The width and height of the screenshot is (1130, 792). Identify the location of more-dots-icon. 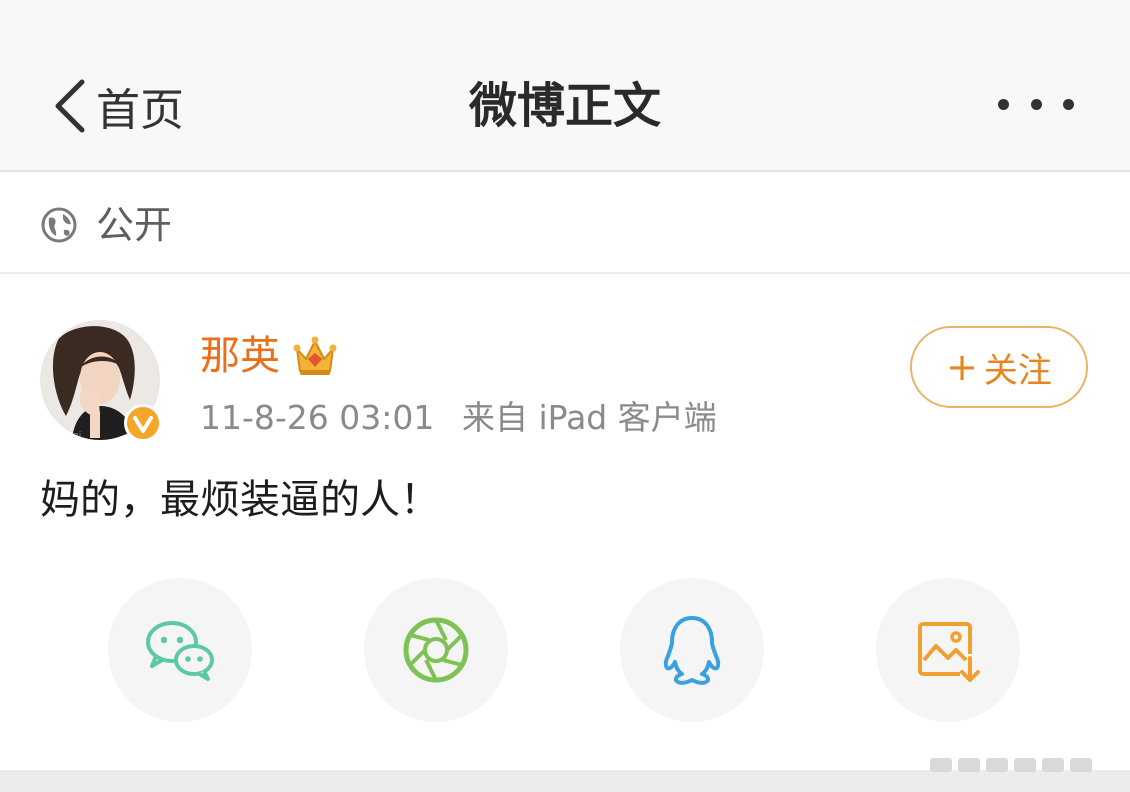
(1036, 104).